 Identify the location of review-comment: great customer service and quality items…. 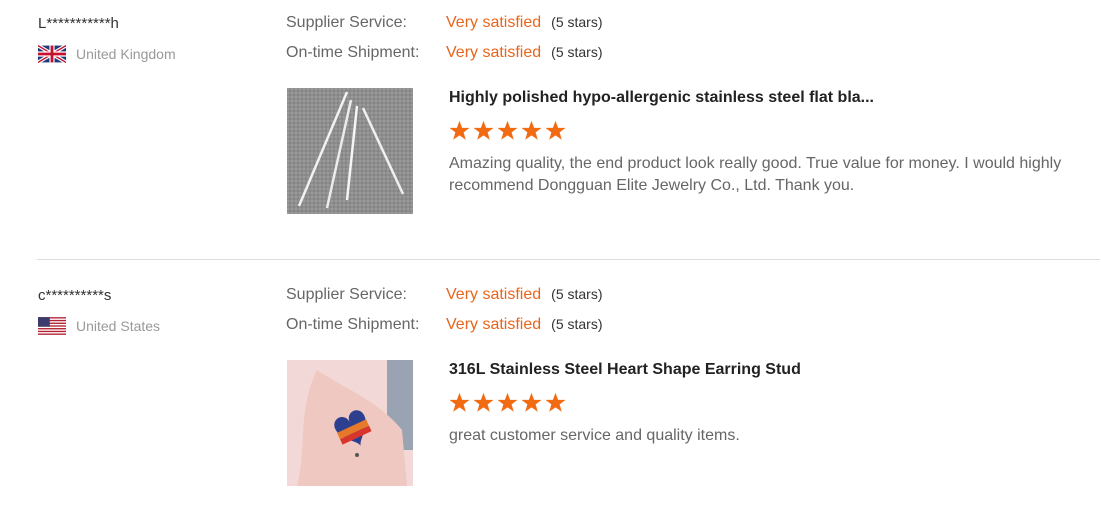
(594, 435).